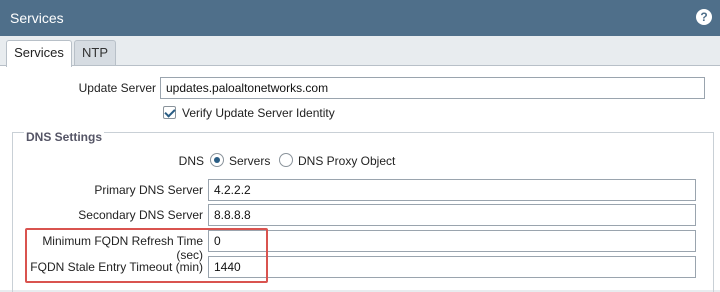  What do you see at coordinates (148, 190) in the screenshot?
I see `primary-dns-label: Primary DNS Server` at bounding box center [148, 190].